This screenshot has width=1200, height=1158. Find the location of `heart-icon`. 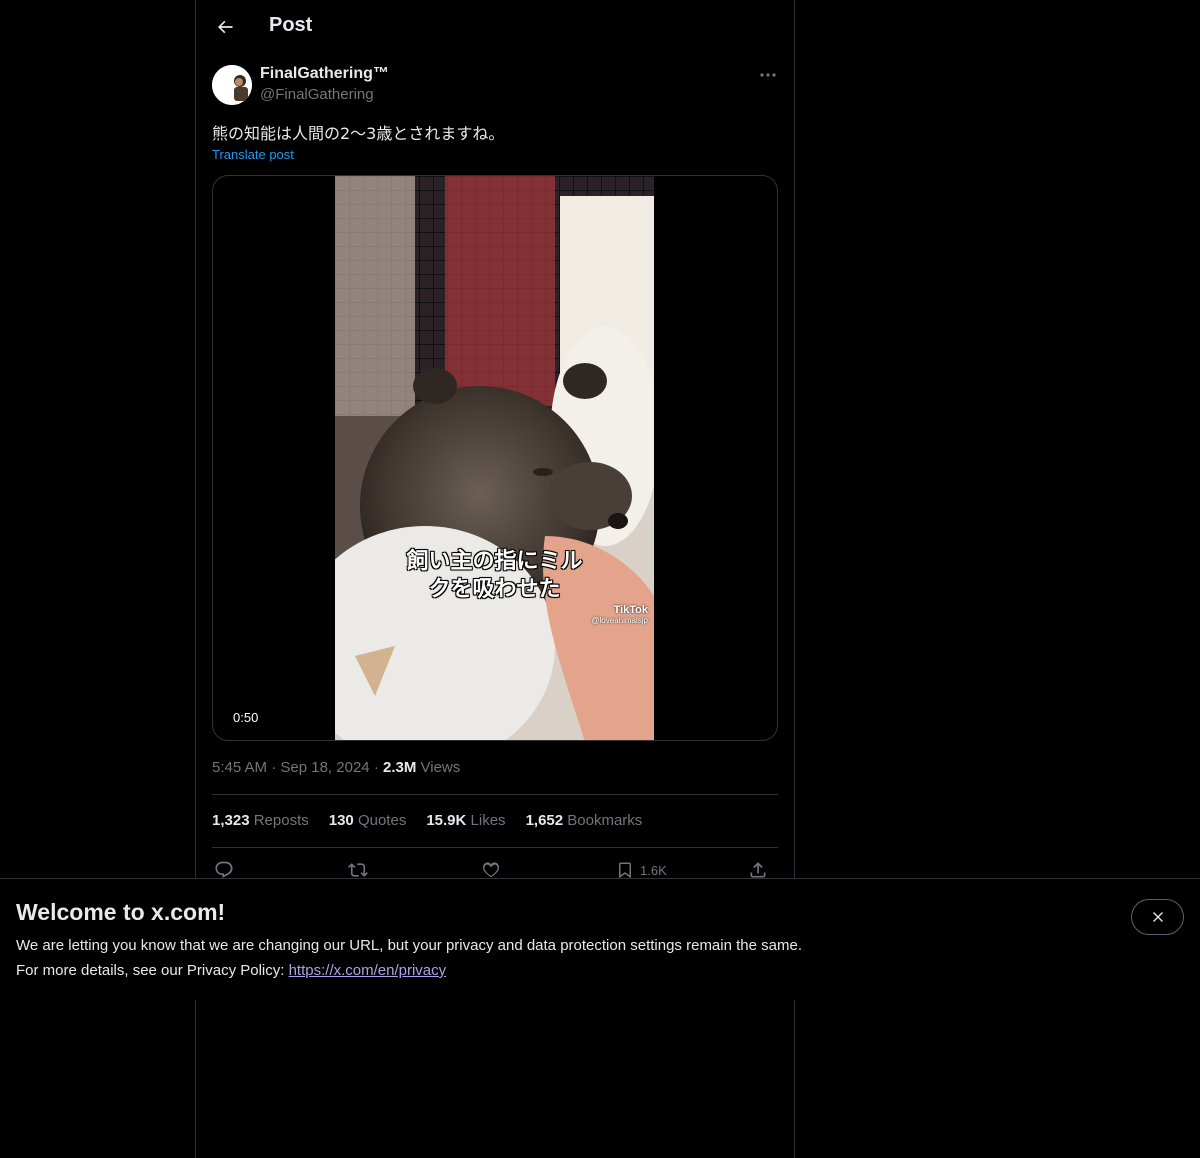

heart-icon is located at coordinates (491, 870).